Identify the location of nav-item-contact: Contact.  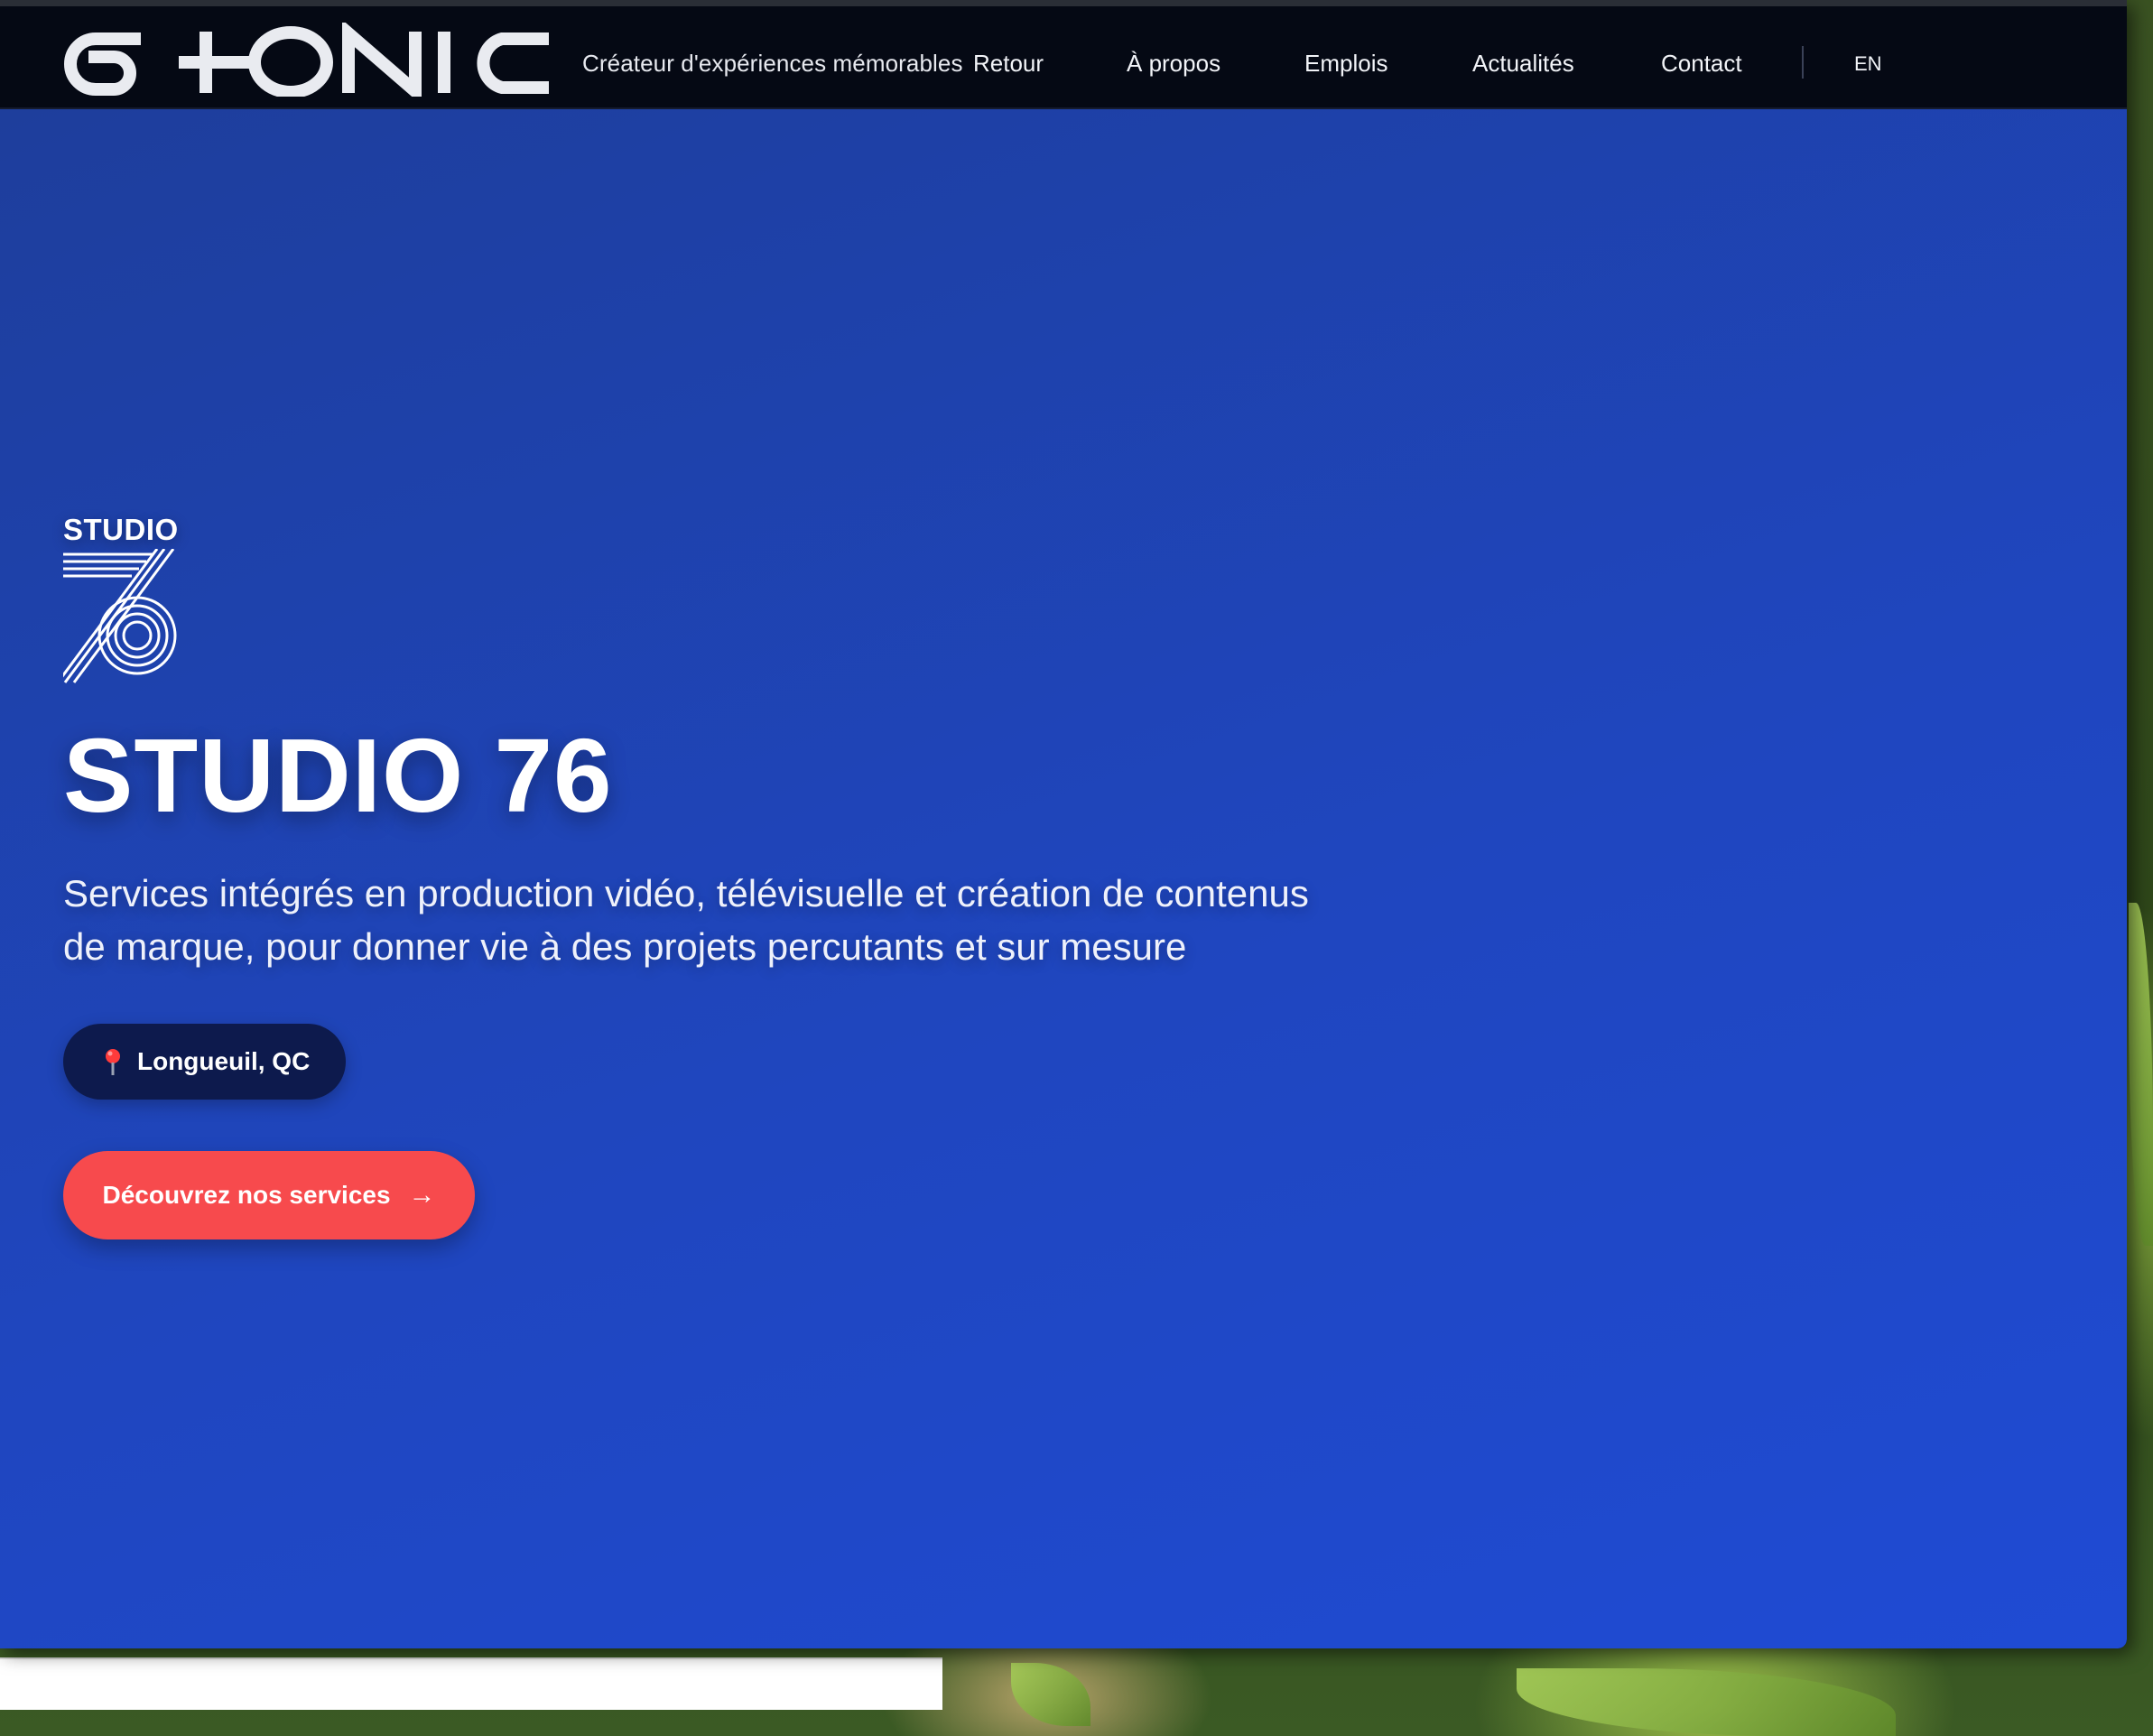
(1701, 64).